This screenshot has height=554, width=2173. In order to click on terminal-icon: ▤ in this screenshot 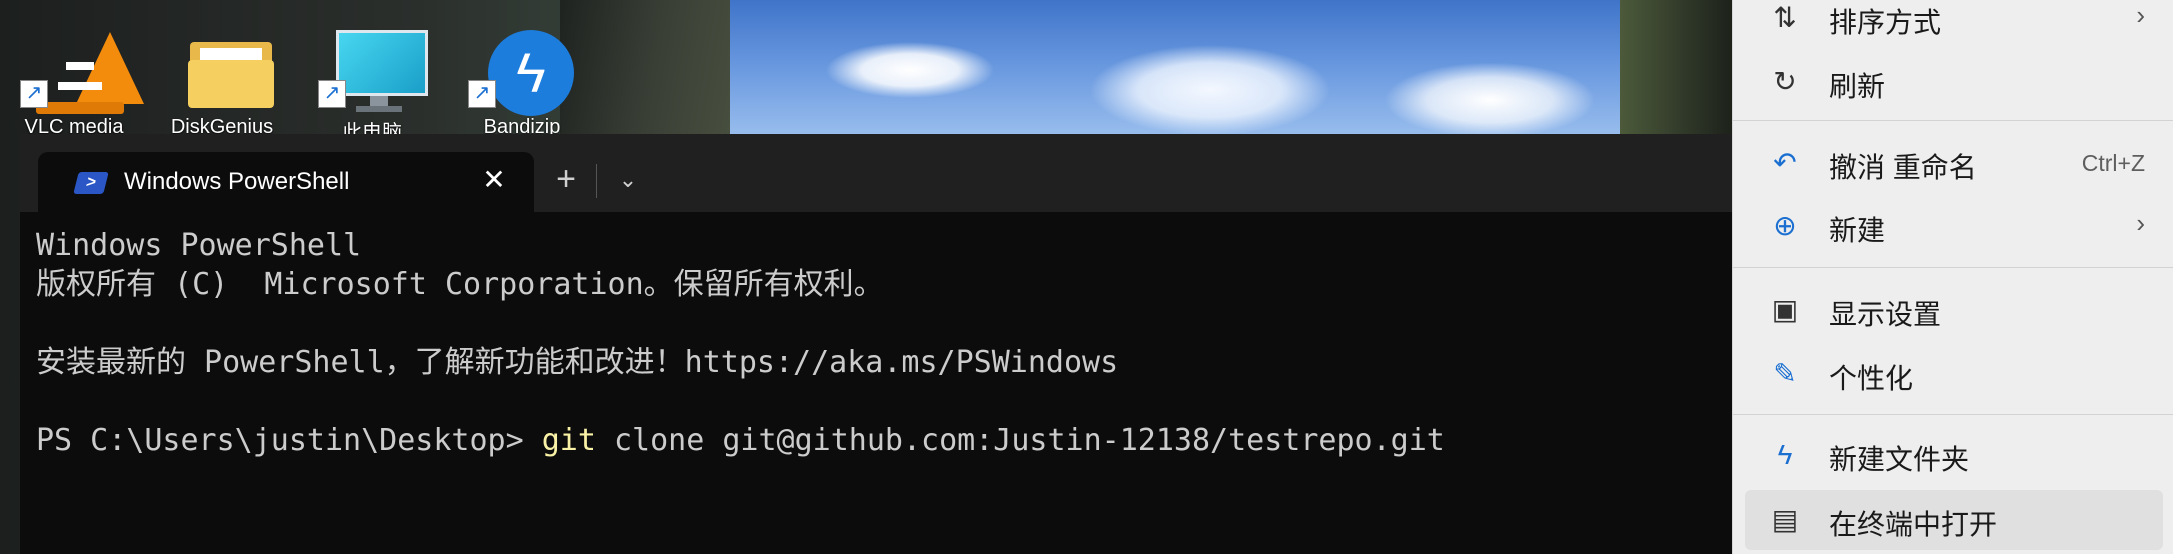, I will do `click(1785, 519)`.